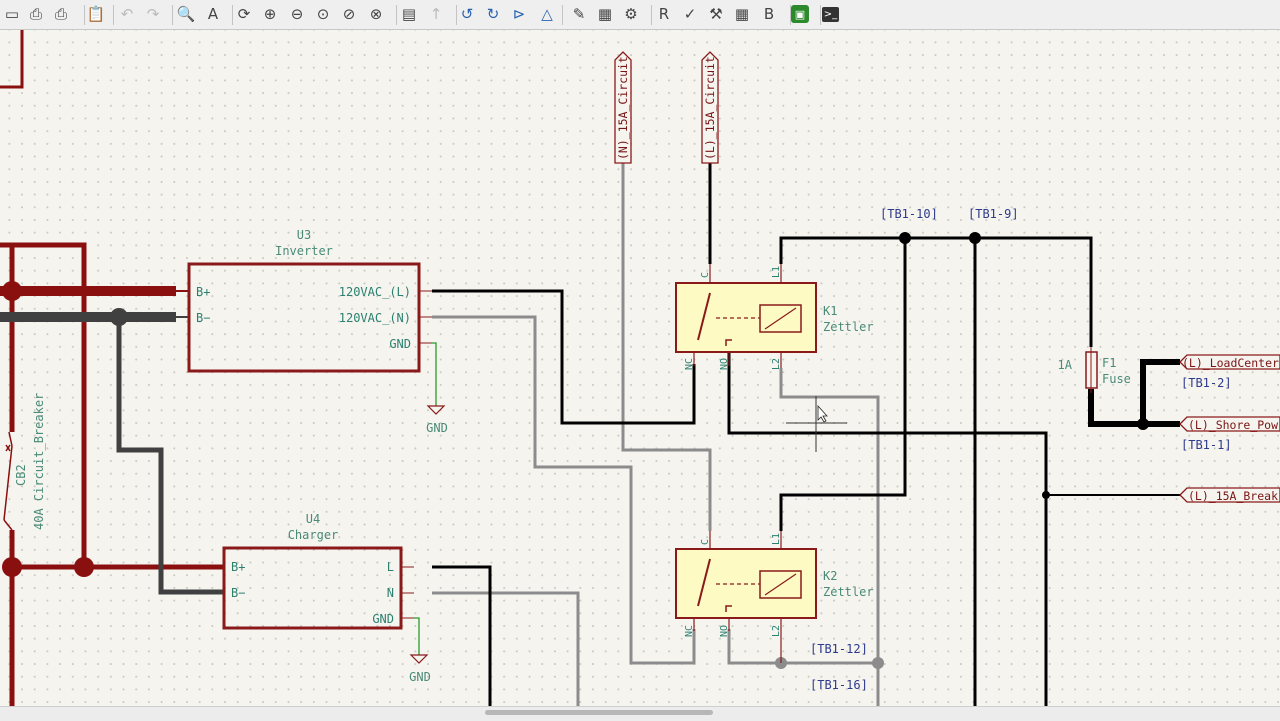  What do you see at coordinates (21, 475) in the screenshot?
I see `cb2-reference: CB2` at bounding box center [21, 475].